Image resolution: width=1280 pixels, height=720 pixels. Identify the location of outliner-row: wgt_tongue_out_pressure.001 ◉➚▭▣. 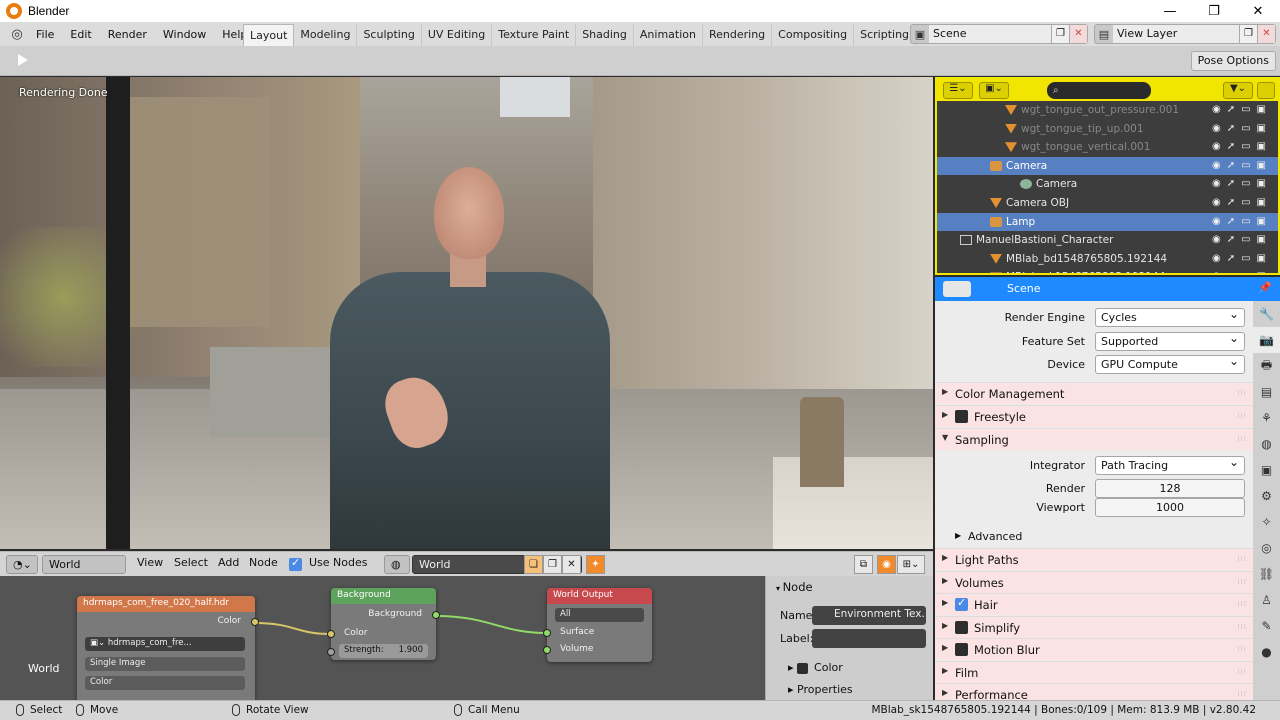
(1107, 110).